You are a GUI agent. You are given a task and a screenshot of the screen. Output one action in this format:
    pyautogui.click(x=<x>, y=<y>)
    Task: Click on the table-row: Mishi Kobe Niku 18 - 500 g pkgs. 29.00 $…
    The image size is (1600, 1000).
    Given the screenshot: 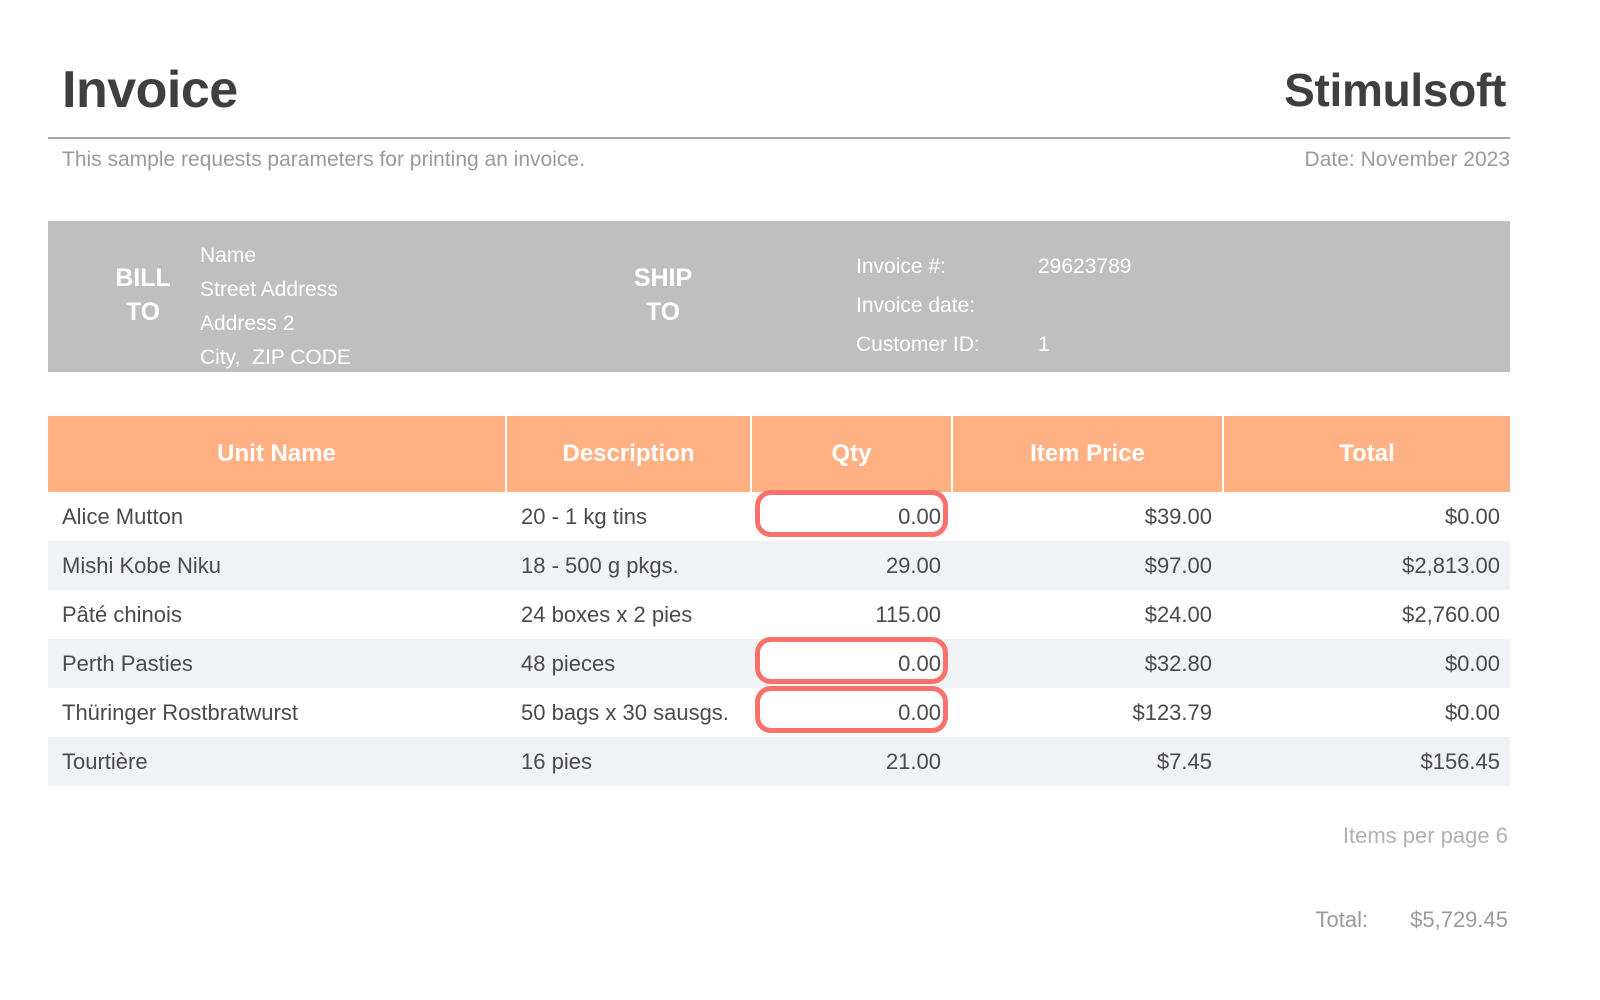 What is the action you would take?
    pyautogui.click(x=779, y=565)
    